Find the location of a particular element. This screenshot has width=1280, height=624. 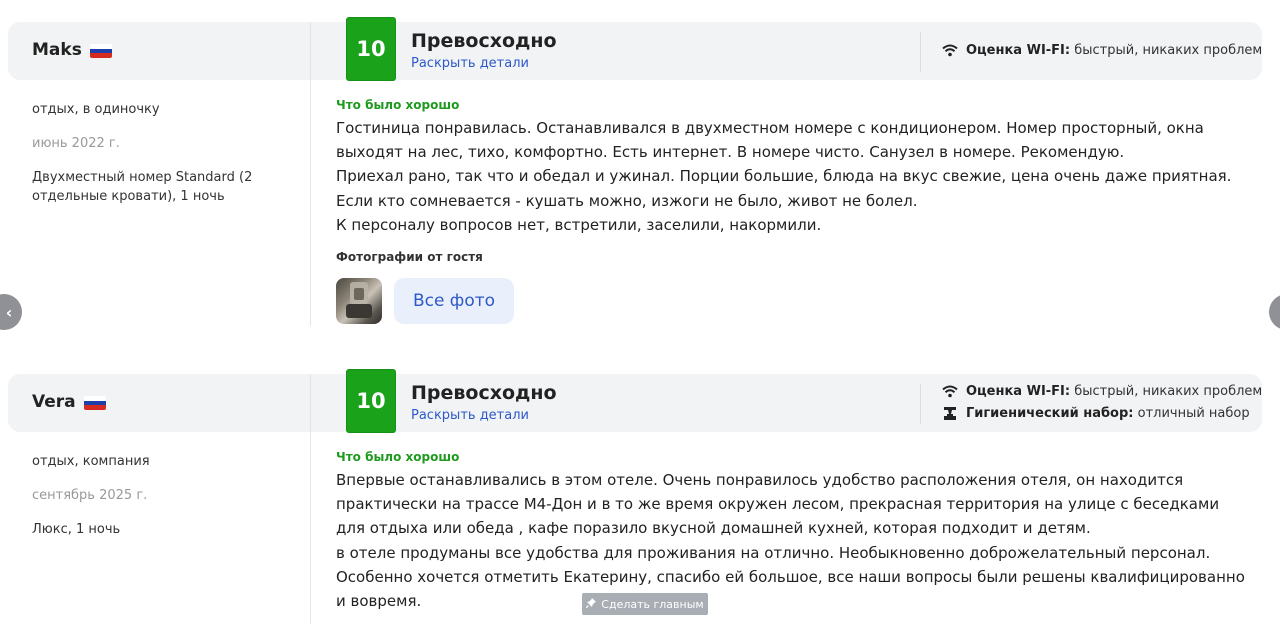

travel-type: отдых, компания is located at coordinates (91, 461).